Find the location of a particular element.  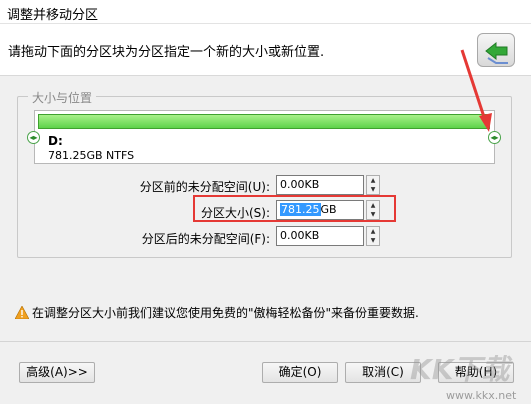

before-unallocated-label: 分区前的未分配空间(U): is located at coordinates (204, 187).